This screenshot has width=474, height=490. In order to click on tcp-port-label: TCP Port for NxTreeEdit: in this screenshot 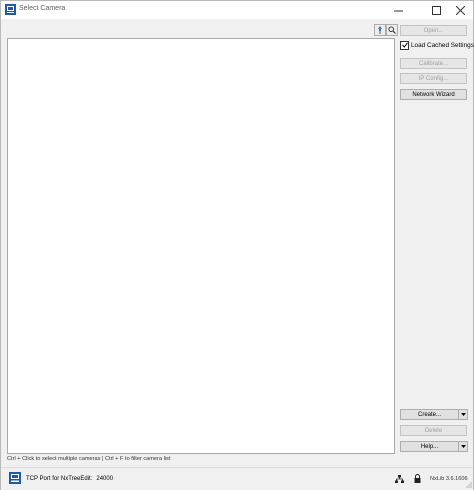, I will do `click(59, 479)`.